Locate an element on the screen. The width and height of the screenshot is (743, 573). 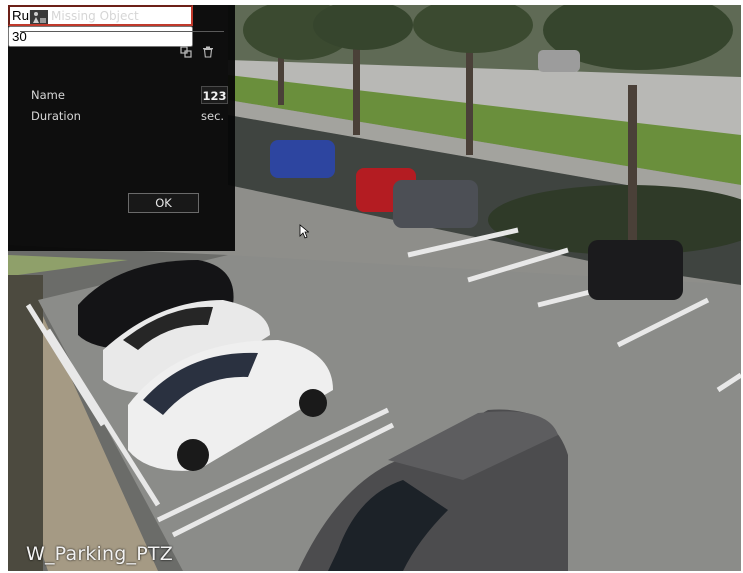
header-divider is located at coordinates (122, 31).